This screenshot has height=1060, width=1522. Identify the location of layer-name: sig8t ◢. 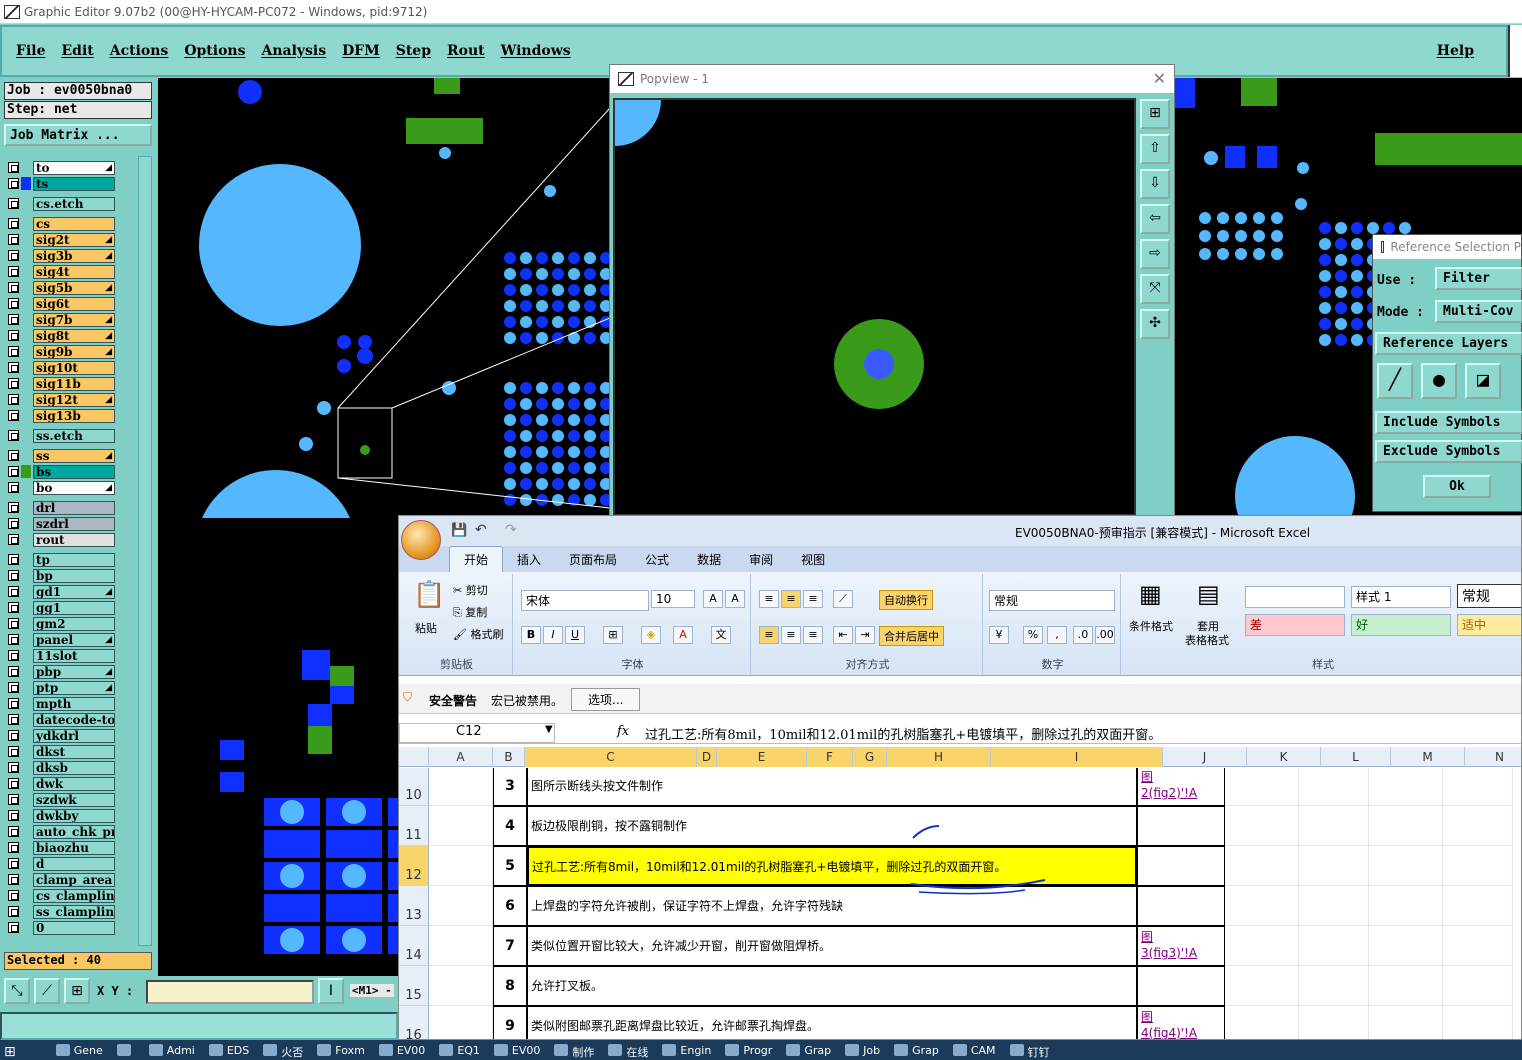
(74, 335).